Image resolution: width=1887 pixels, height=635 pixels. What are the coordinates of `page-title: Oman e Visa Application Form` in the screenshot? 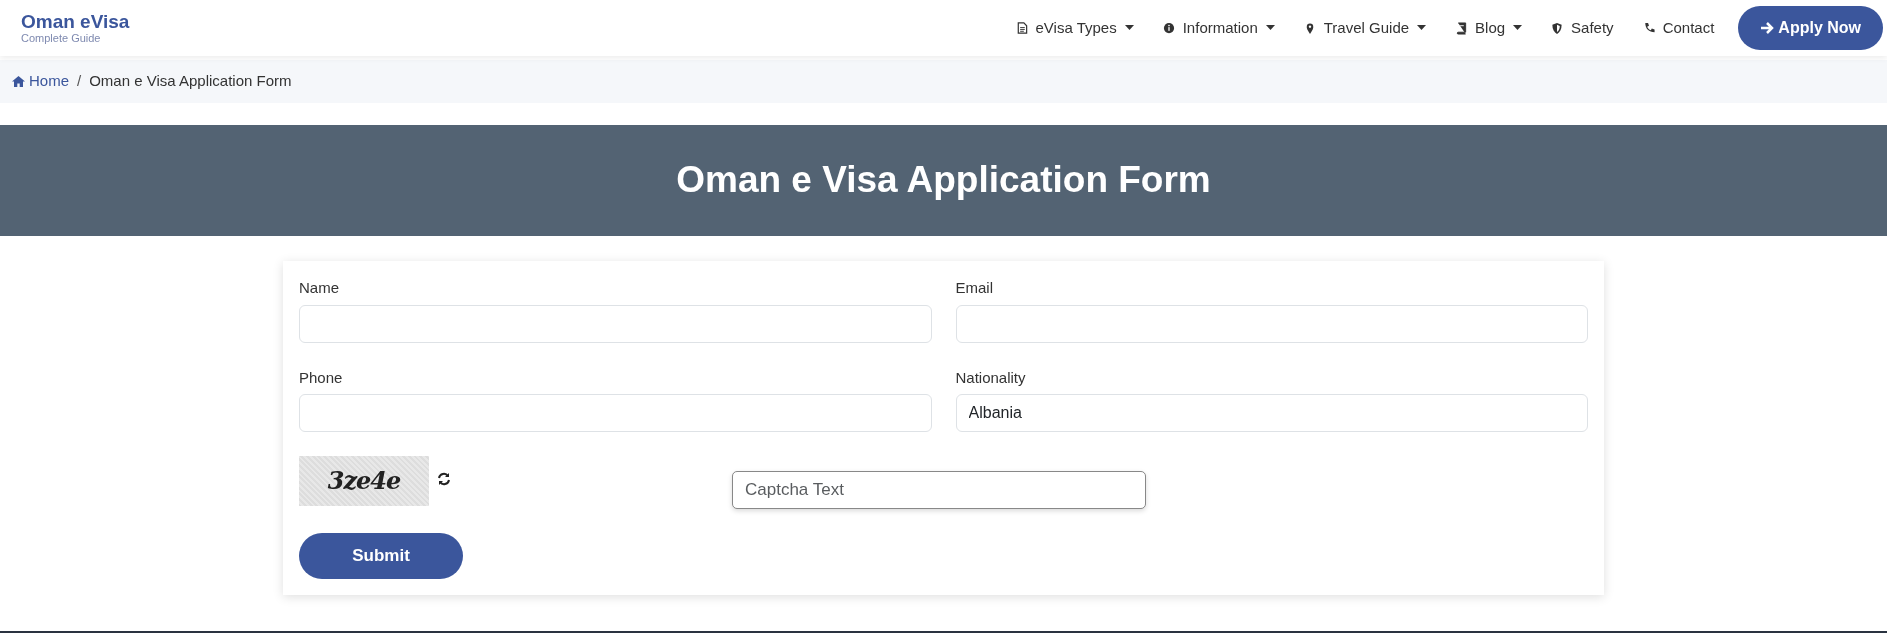 It's located at (943, 180).